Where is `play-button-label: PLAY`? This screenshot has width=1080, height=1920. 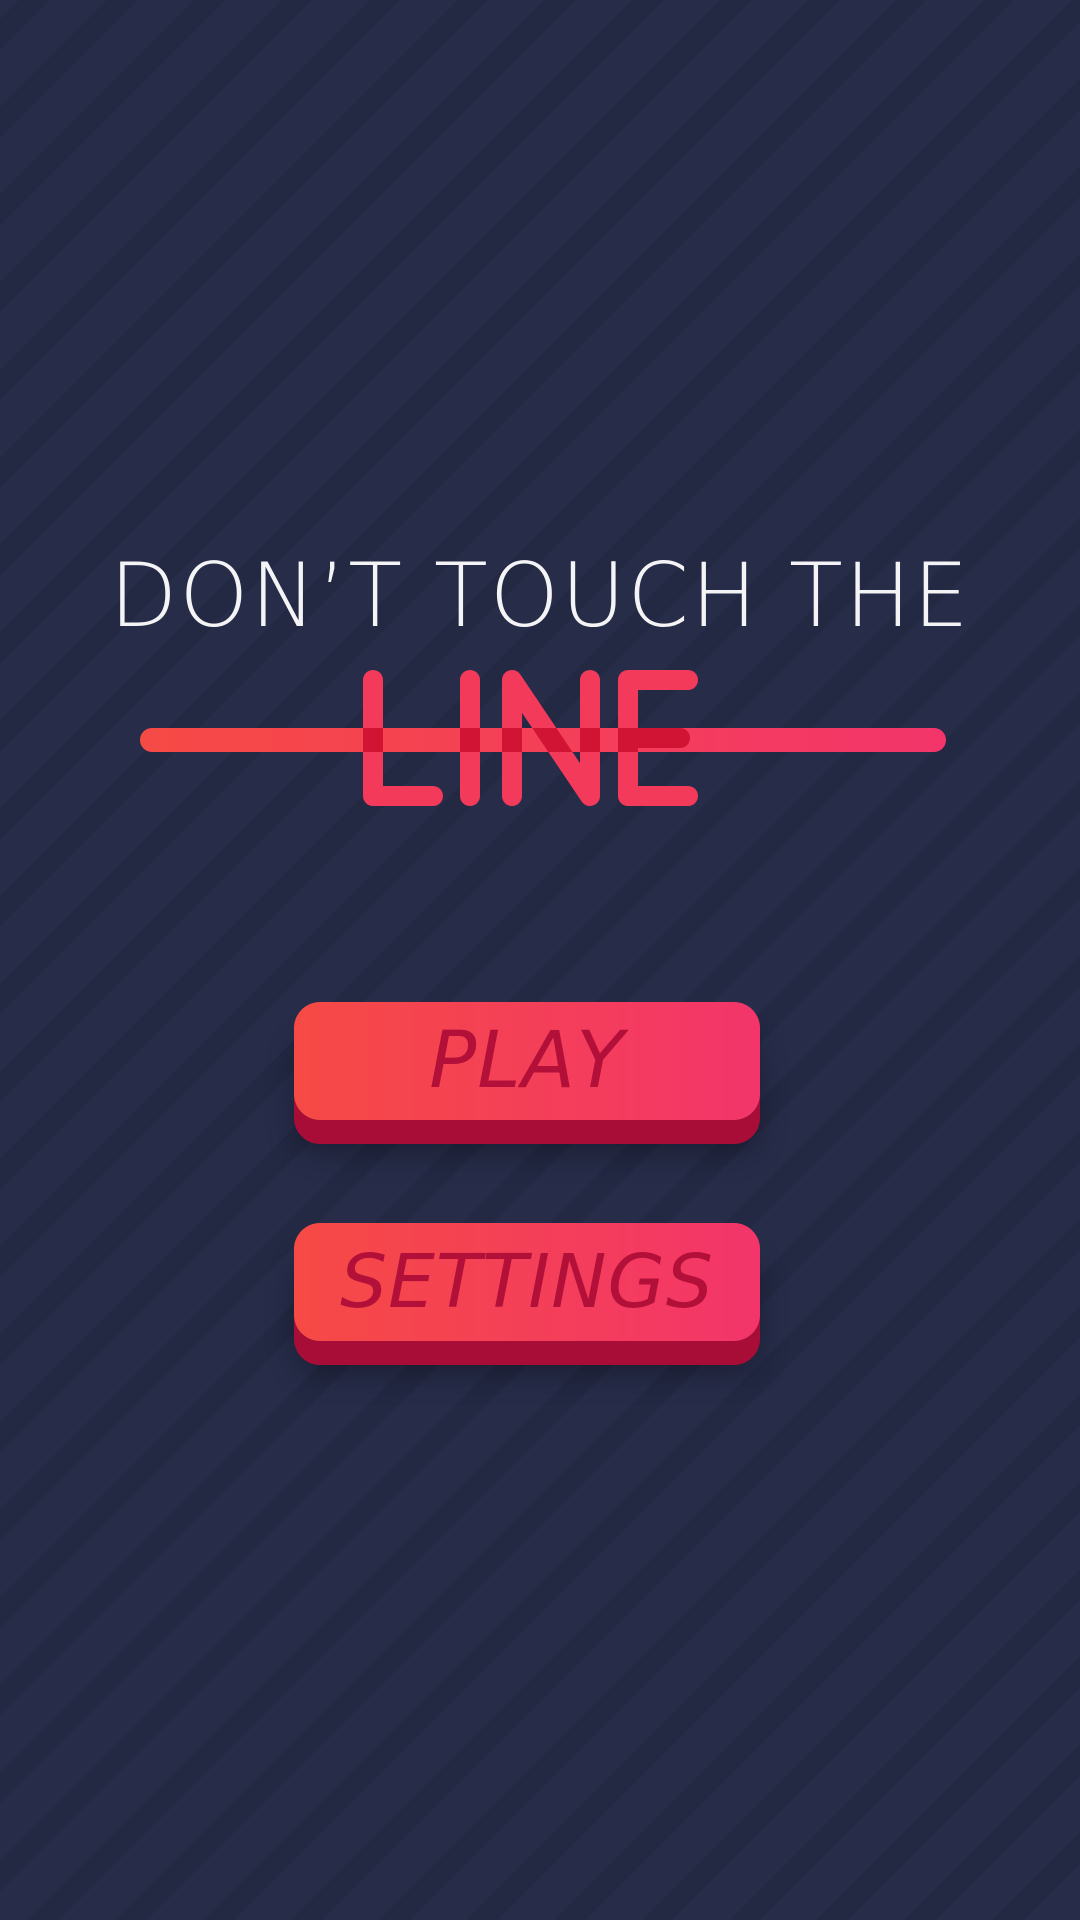
play-button-label: PLAY is located at coordinates (527, 1061).